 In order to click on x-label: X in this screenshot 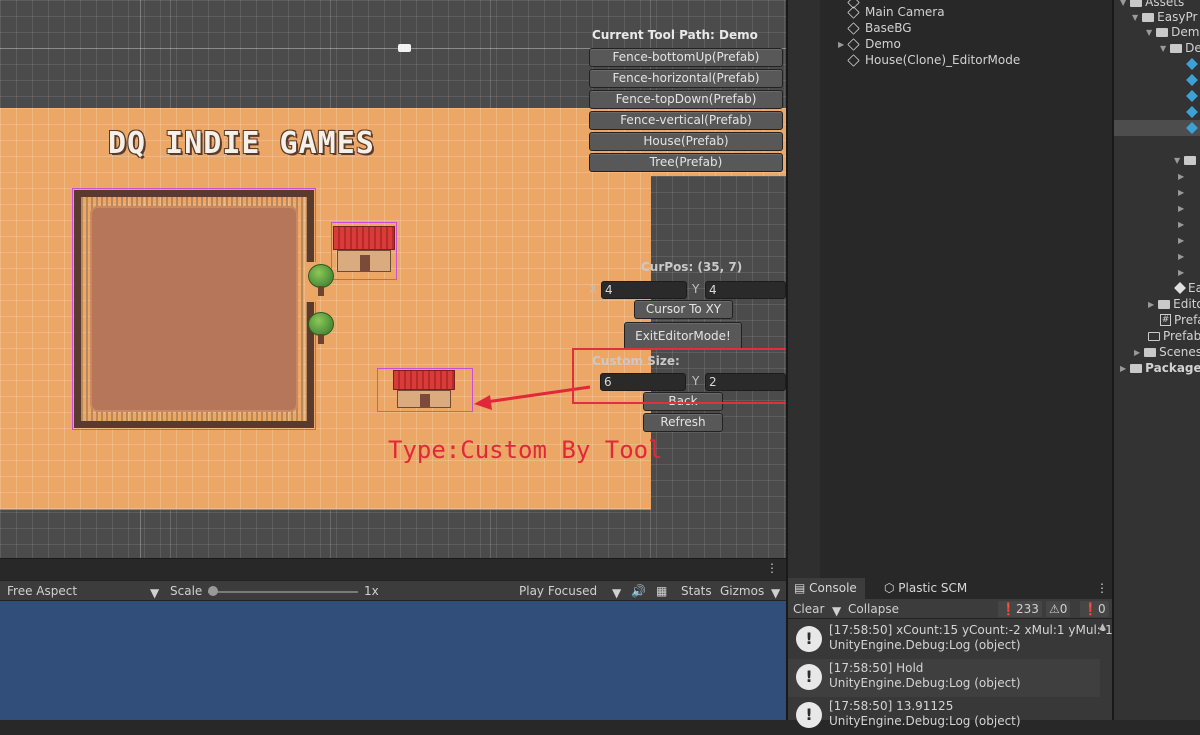, I will do `click(593, 289)`.